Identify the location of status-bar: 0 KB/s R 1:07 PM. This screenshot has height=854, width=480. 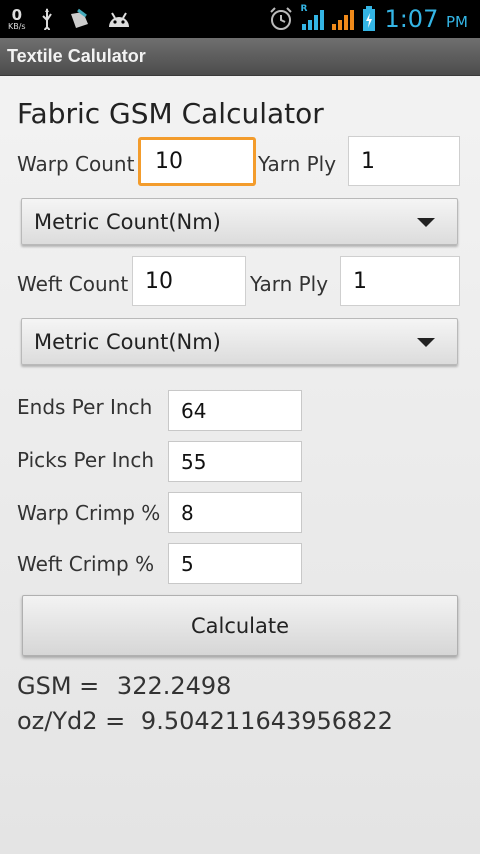
(240, 19).